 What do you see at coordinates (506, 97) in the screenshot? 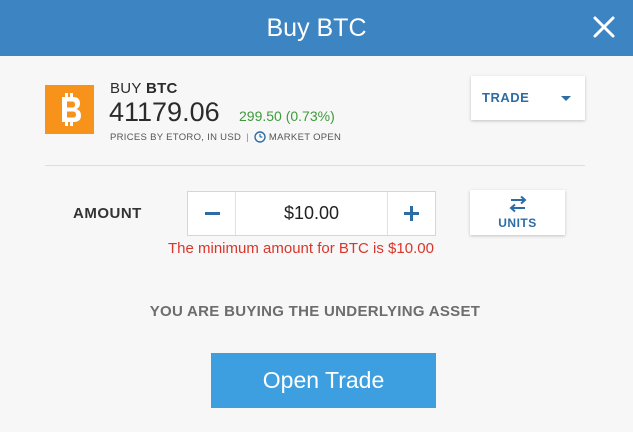
I see `trade-type-selected: TRADE` at bounding box center [506, 97].